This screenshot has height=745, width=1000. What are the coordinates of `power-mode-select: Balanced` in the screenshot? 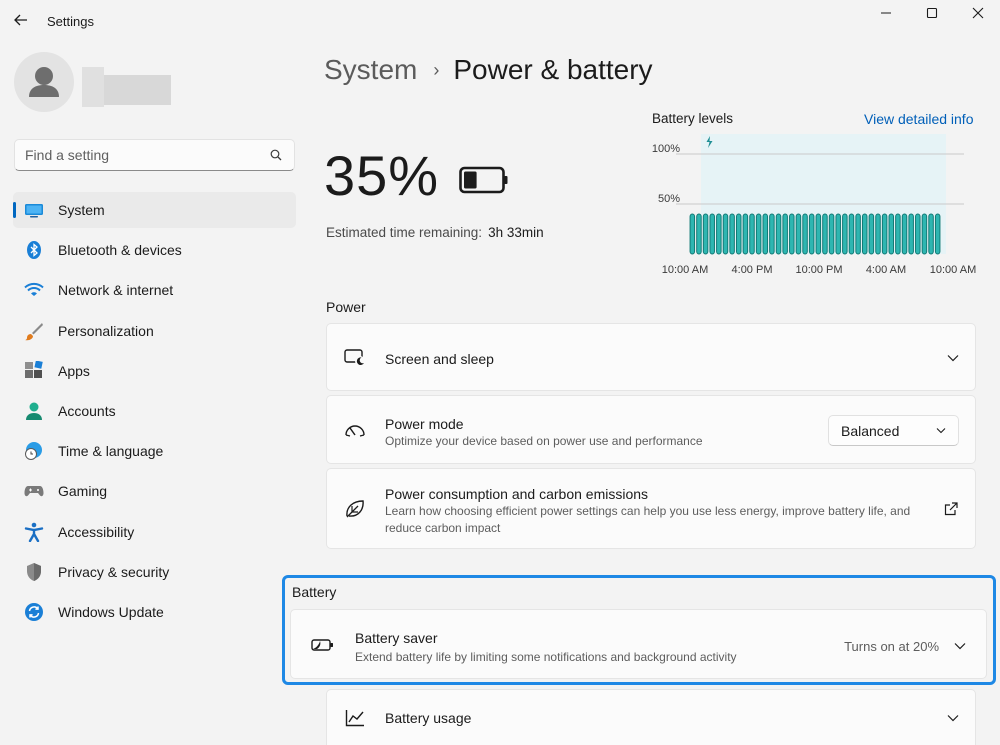 It's located at (893, 430).